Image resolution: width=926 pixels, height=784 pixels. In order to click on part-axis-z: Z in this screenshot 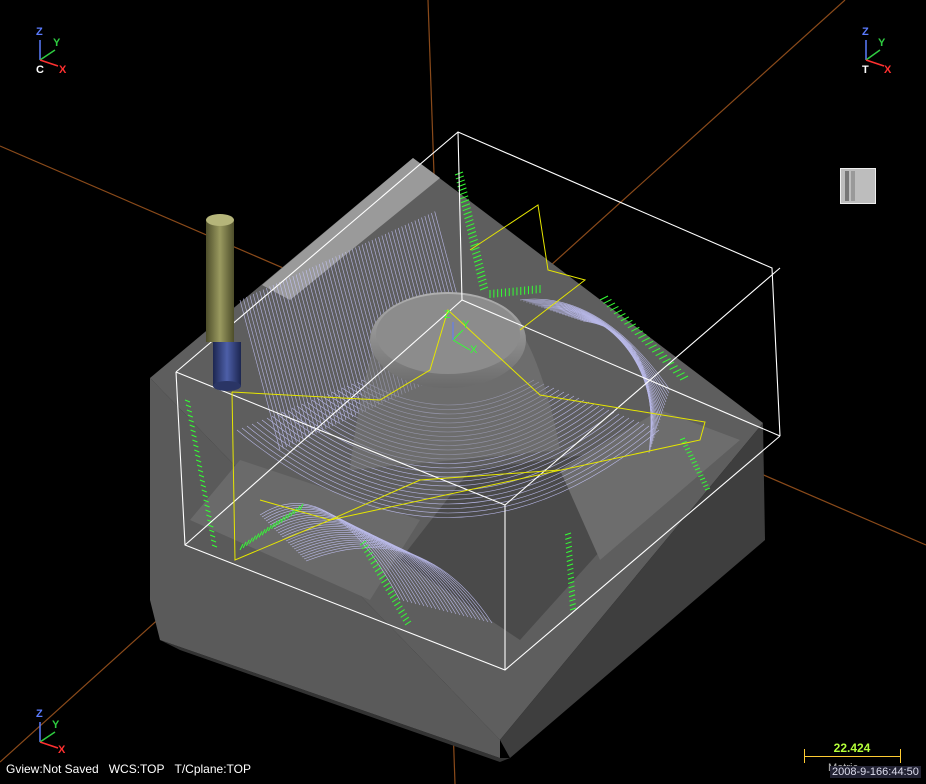, I will do `click(447, 315)`.